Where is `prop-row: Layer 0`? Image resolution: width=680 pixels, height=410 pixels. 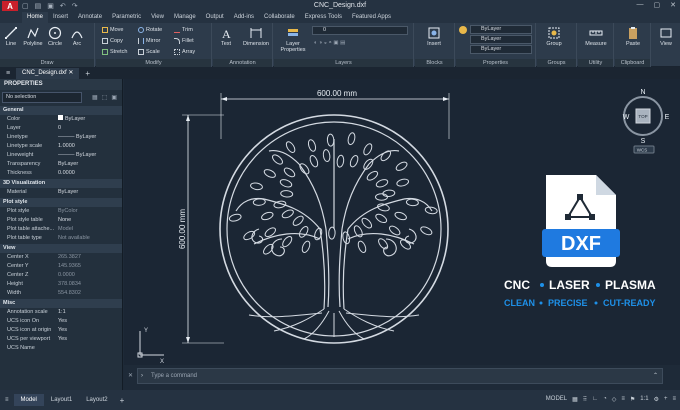 prop-row: Layer 0 is located at coordinates (61, 128).